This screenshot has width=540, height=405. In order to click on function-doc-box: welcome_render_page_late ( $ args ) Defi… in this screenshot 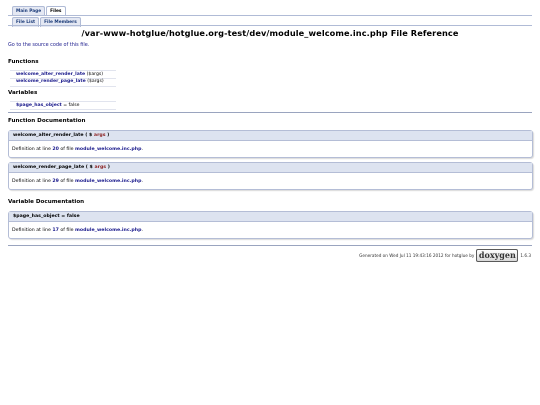, I will do `click(270, 176)`.